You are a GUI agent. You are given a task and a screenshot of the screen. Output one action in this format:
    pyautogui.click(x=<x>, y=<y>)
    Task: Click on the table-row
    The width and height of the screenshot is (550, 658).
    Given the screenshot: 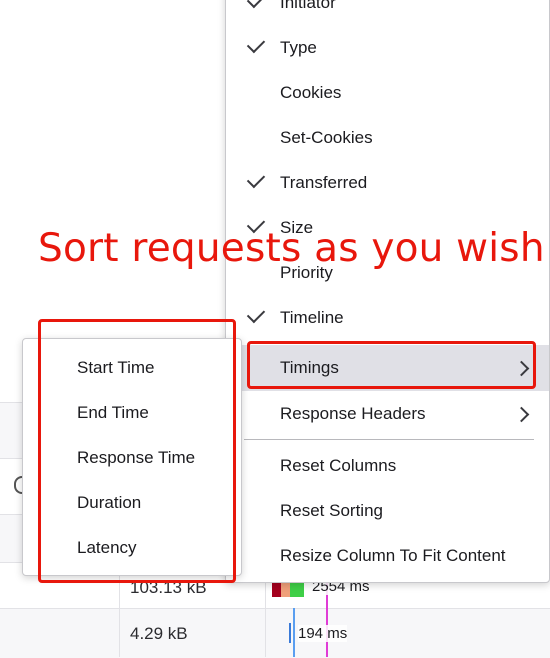 What is the action you would take?
    pyautogui.click(x=275, y=633)
    